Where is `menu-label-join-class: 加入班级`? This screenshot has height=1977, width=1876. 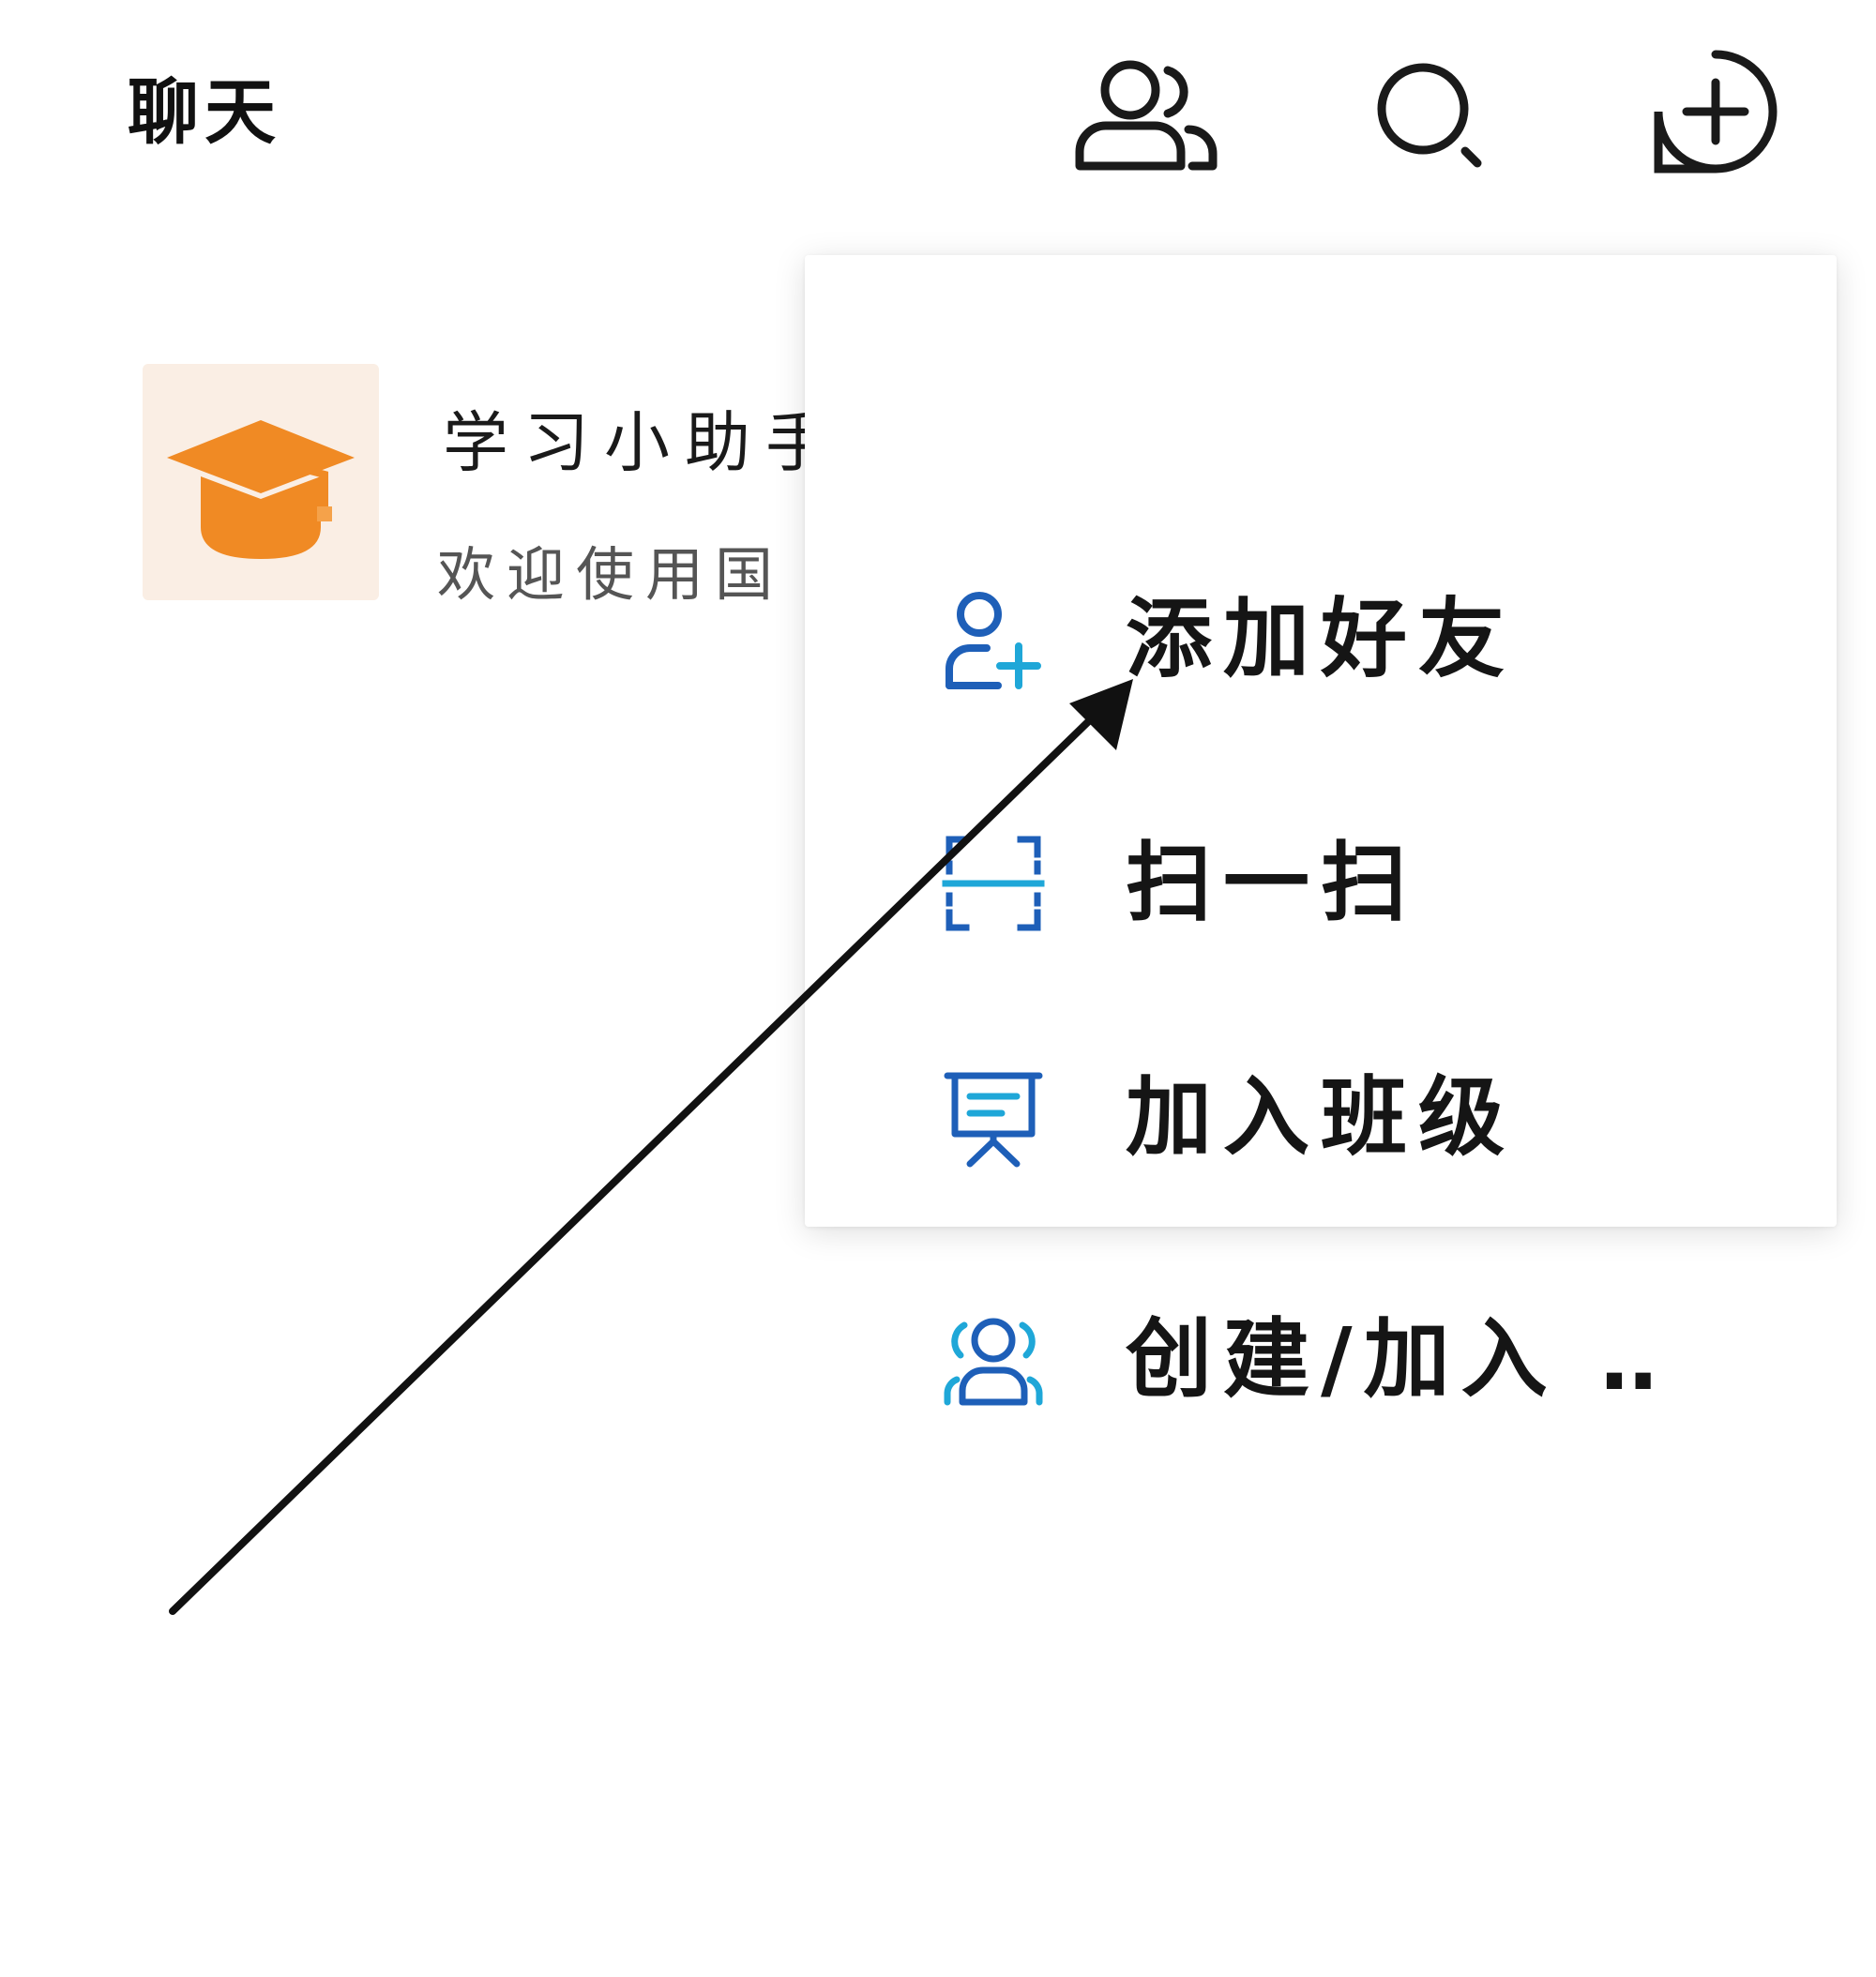
menu-label-join-class: 加入班级 is located at coordinates (1321, 1117).